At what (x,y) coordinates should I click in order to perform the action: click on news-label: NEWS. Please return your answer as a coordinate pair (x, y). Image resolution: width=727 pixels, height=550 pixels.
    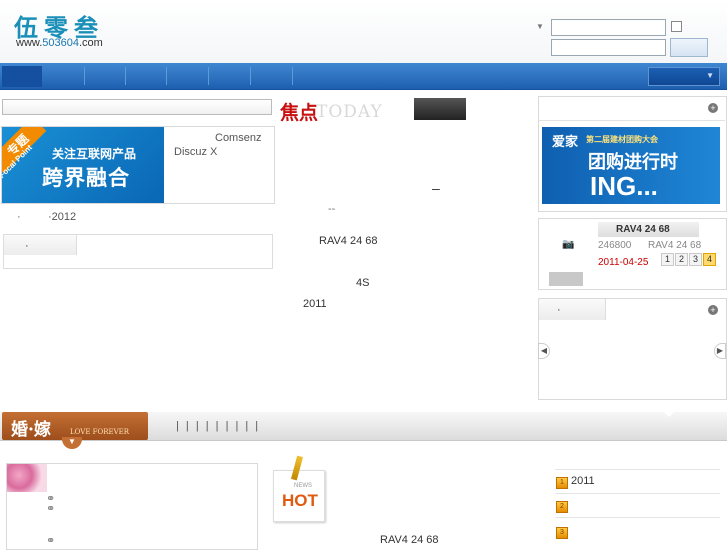
    Looking at the image, I should click on (303, 486).